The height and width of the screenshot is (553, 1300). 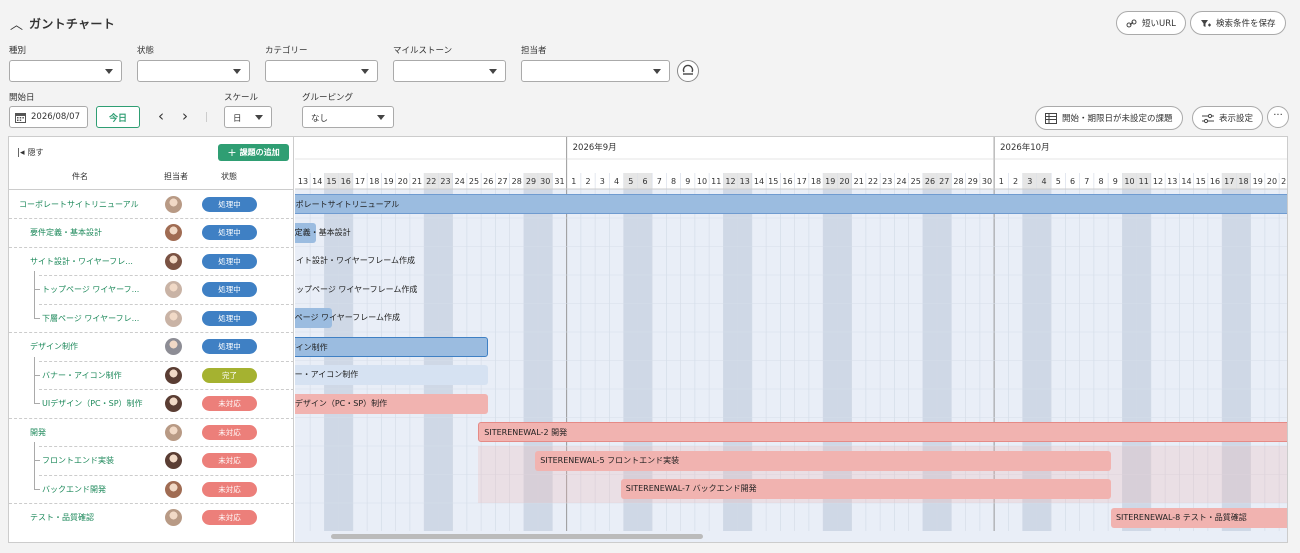 What do you see at coordinates (347, 204) in the screenshot?
I see `bar-label: ーポレートサイトリニューアル` at bounding box center [347, 204].